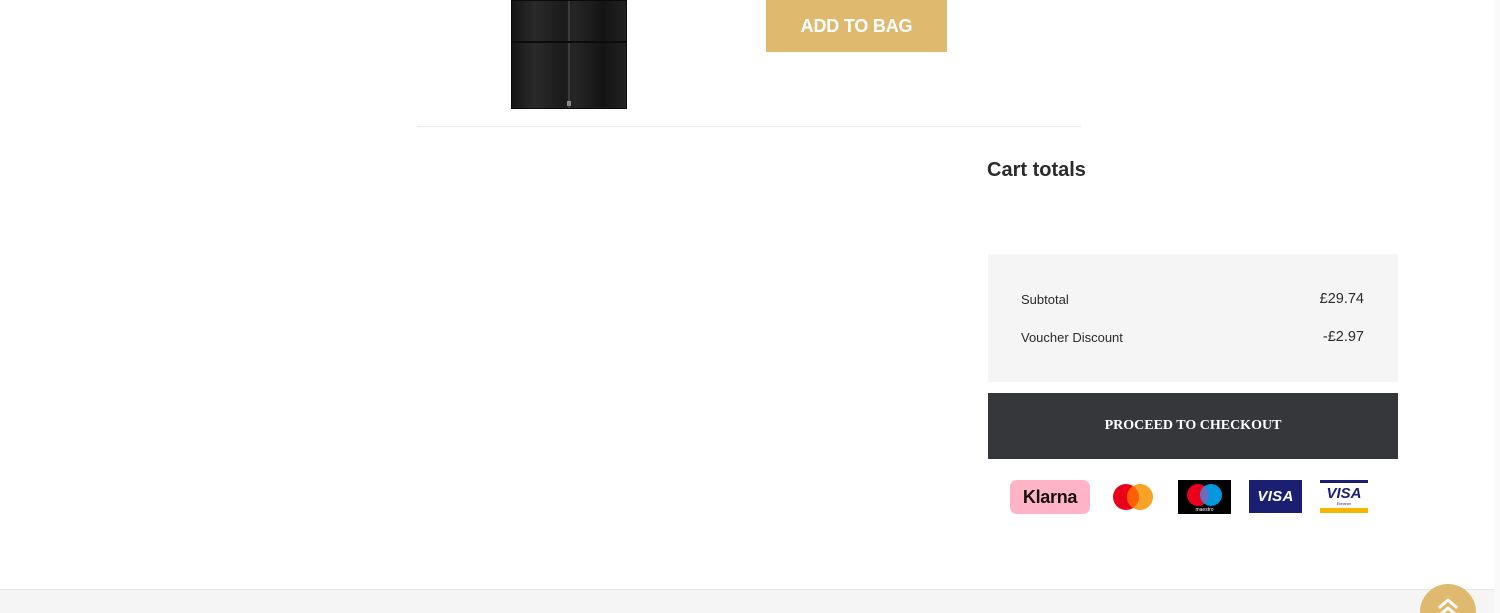  I want to click on product-image-garment-bag, so click(569, 54).